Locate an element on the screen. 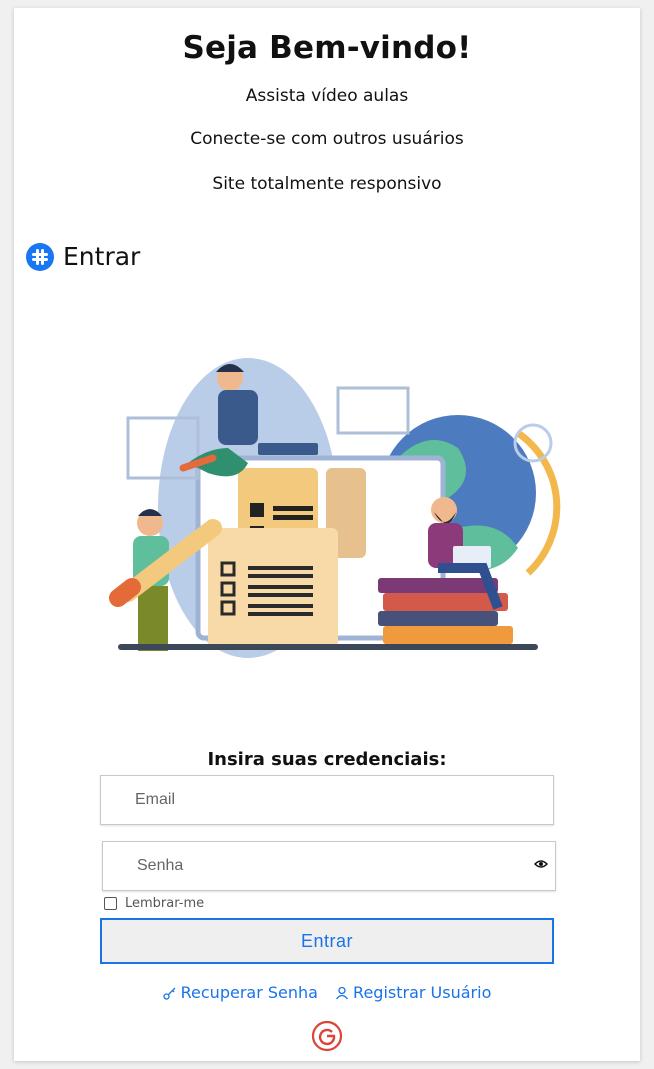 The width and height of the screenshot is (654, 1069). register-user-label: Registrar Usuário is located at coordinates (422, 992).